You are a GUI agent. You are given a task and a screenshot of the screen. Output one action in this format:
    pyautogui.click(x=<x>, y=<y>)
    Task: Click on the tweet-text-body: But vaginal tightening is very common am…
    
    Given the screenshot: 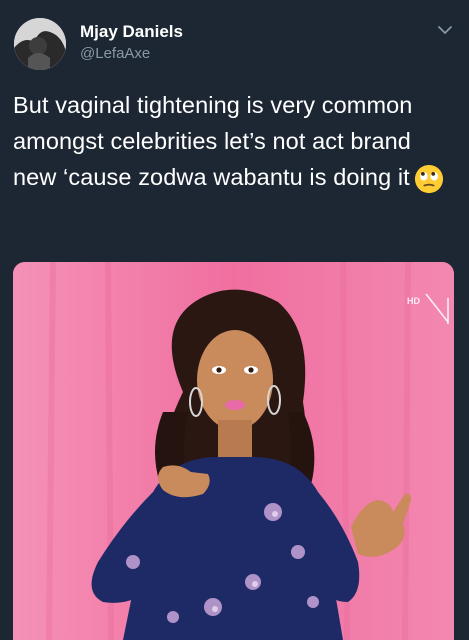 What is the action you would take?
    pyautogui.click(x=213, y=141)
    